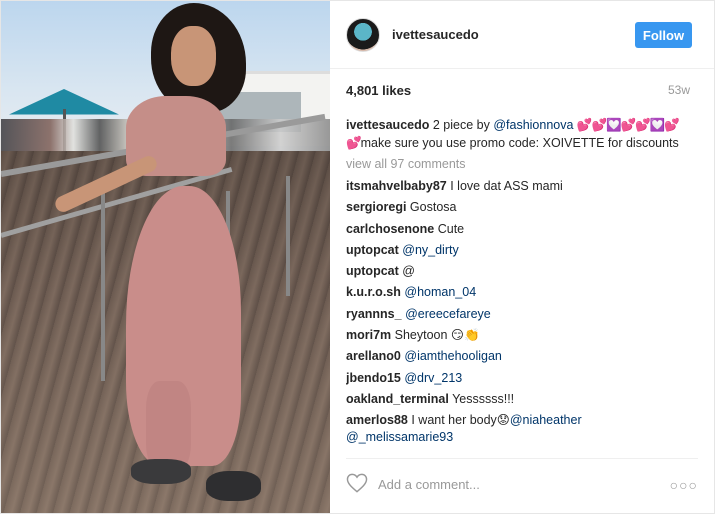  I want to click on comment-row: itsmahvelbaby87 I love dat ASS mami, so click(518, 186).